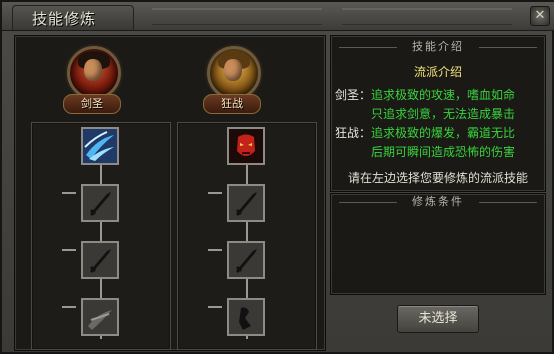 The image size is (554, 354). I want to click on confirm-button: 未选择, so click(438, 319).